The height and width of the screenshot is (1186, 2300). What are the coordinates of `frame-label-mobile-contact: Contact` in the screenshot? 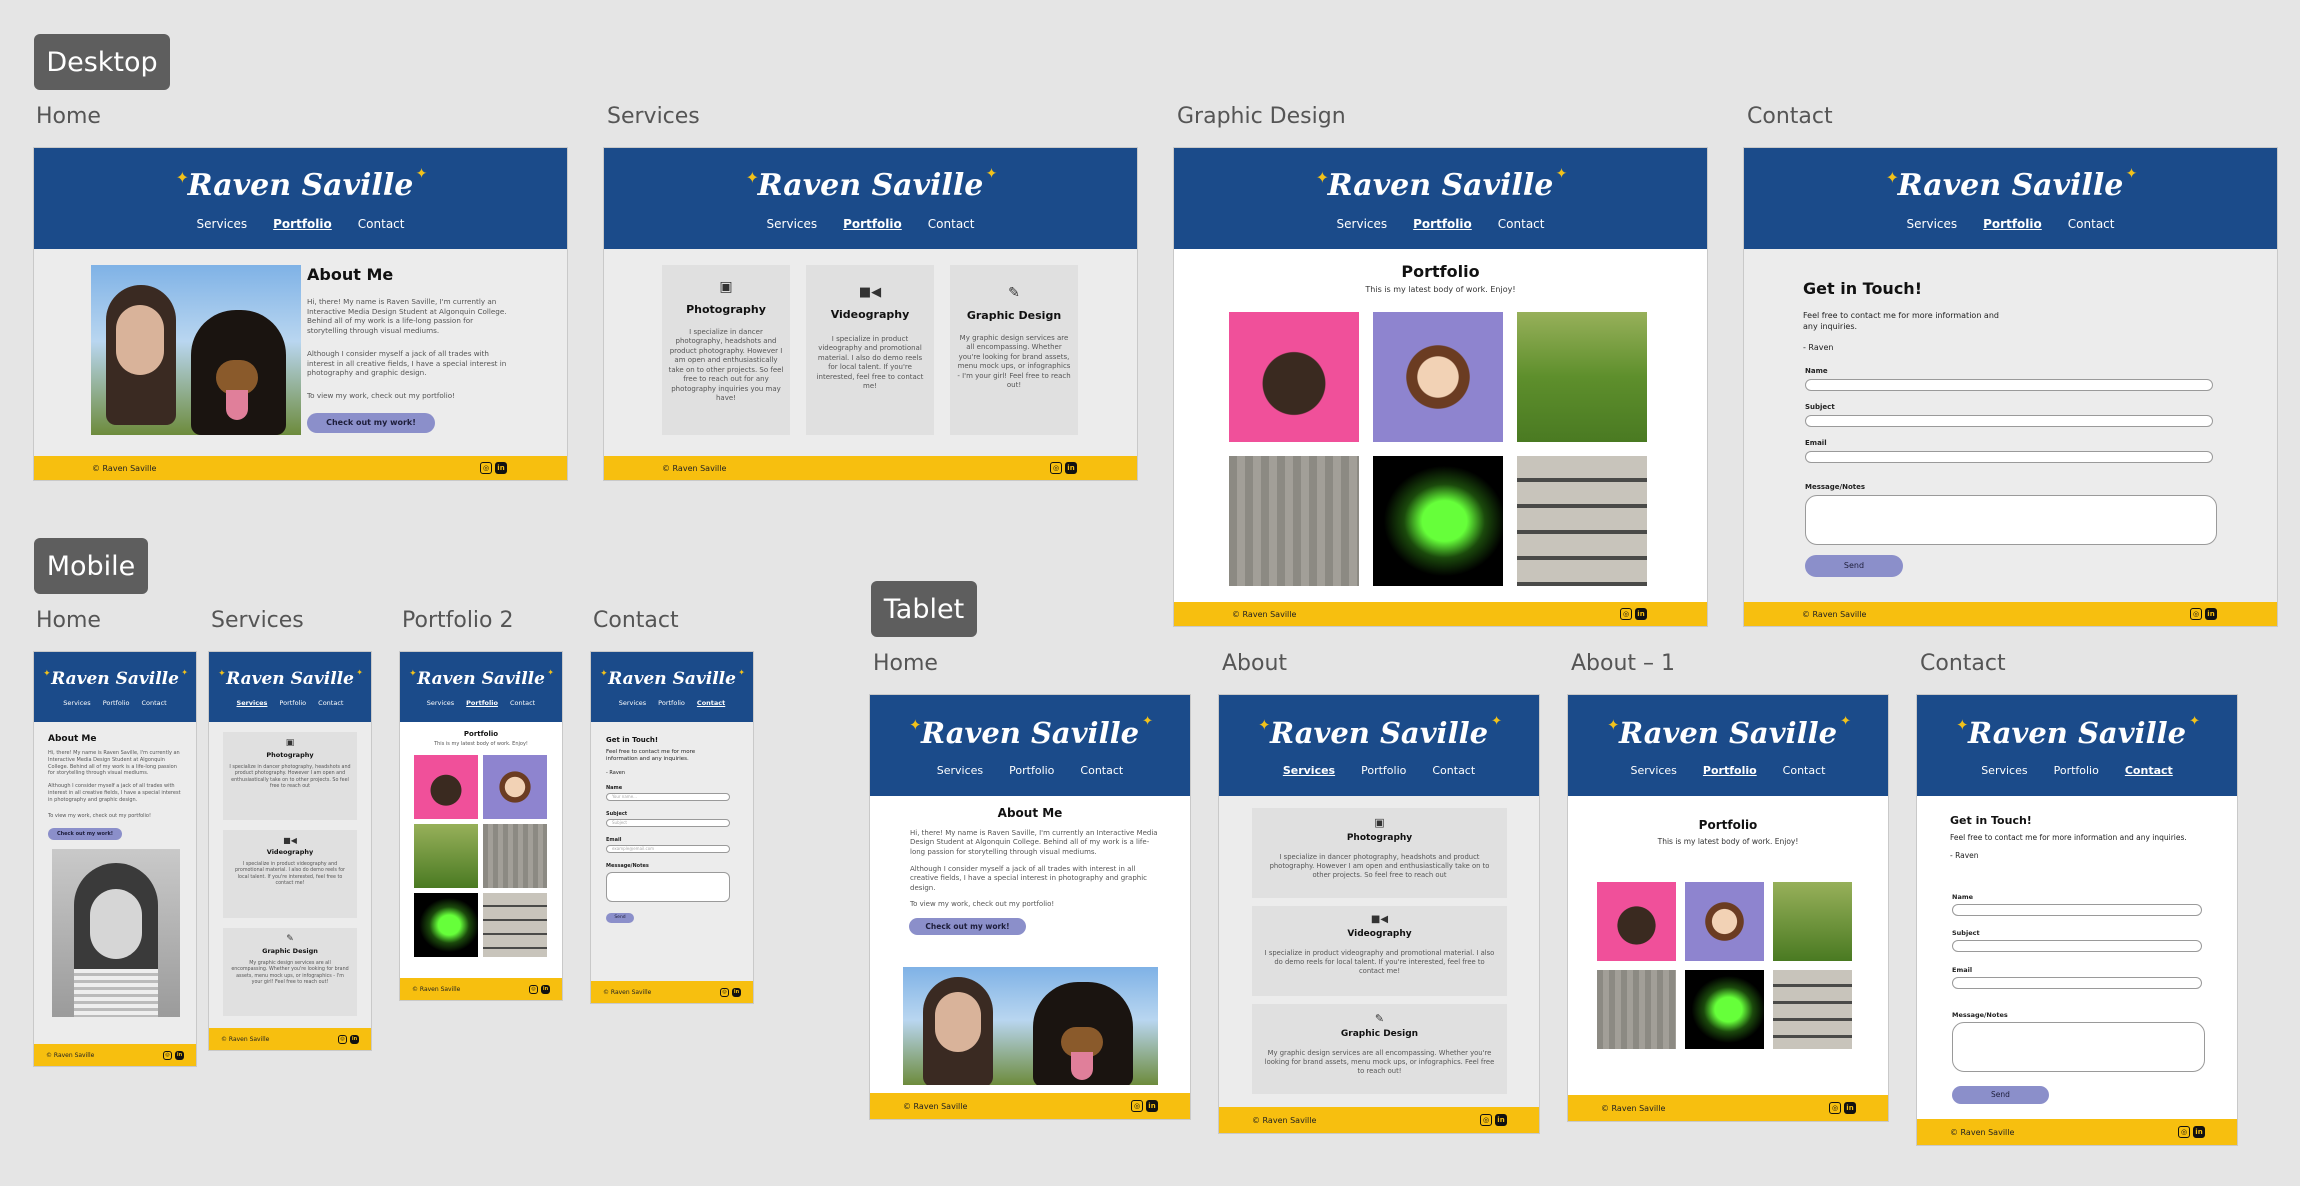 It's located at (636, 620).